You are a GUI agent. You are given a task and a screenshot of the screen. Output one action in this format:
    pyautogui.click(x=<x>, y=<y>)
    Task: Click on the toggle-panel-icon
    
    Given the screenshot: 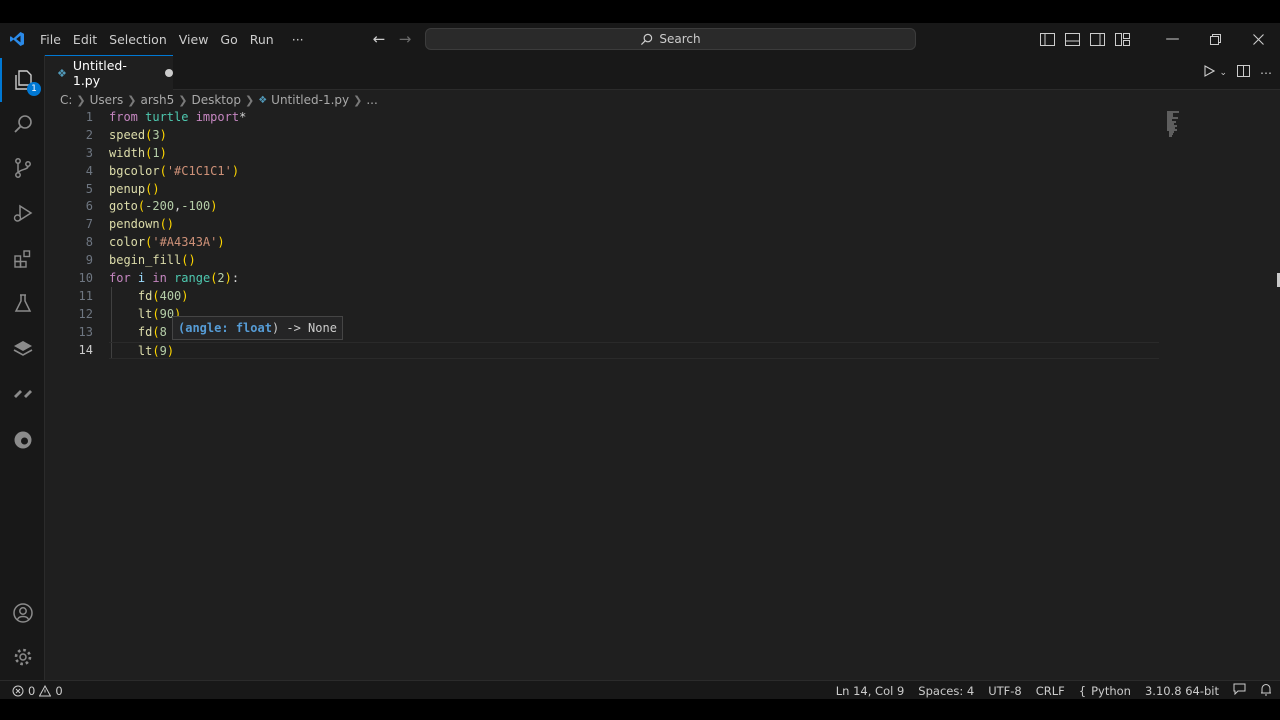 What is the action you would take?
    pyautogui.click(x=1072, y=39)
    